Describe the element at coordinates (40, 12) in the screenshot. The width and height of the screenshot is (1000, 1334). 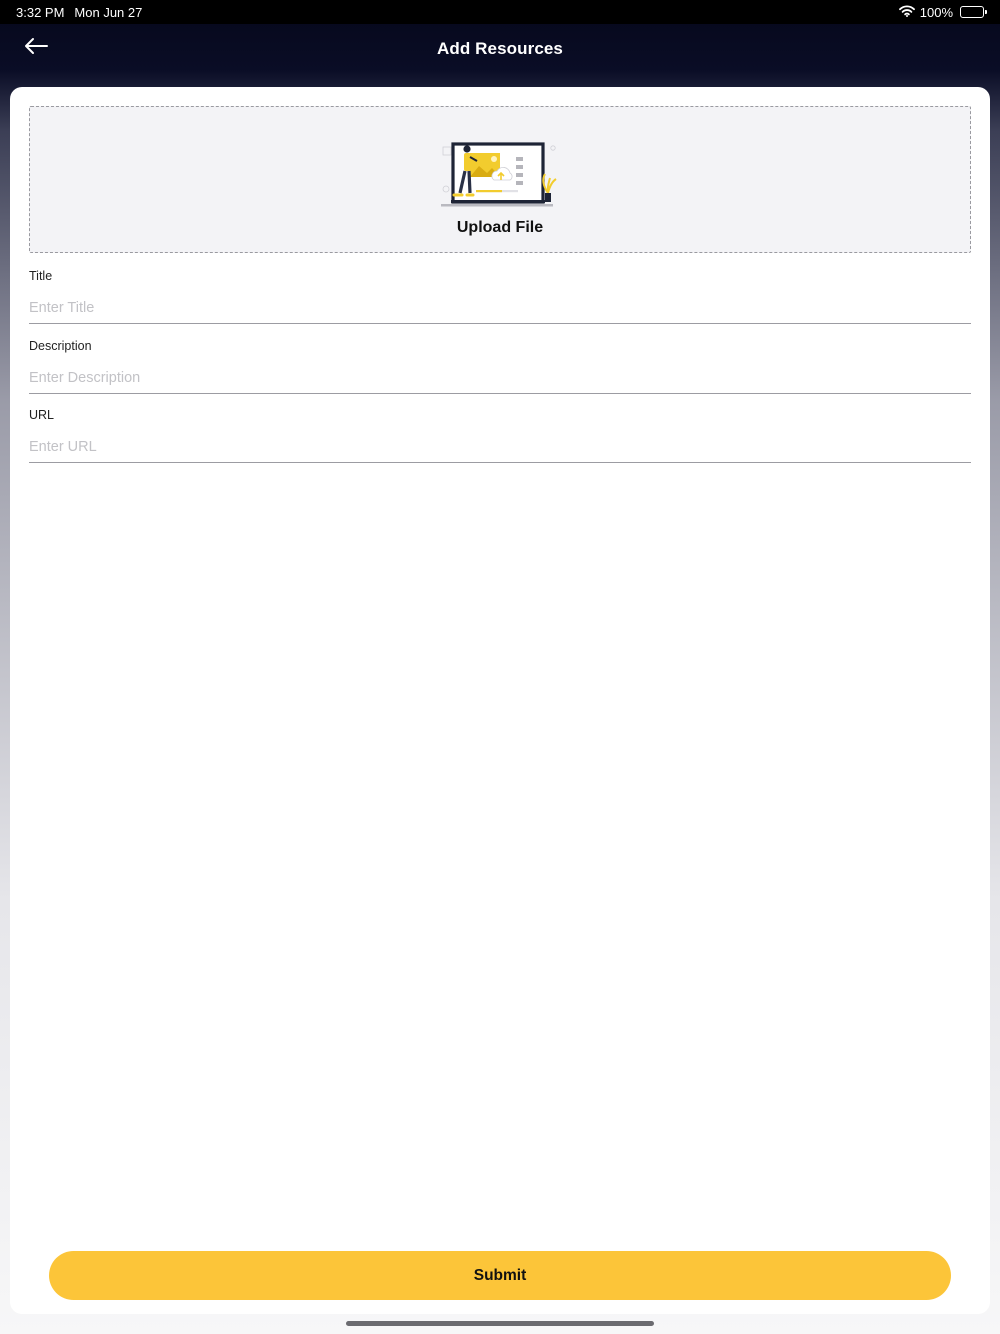
I see `status-time: 3:32 PM` at that location.